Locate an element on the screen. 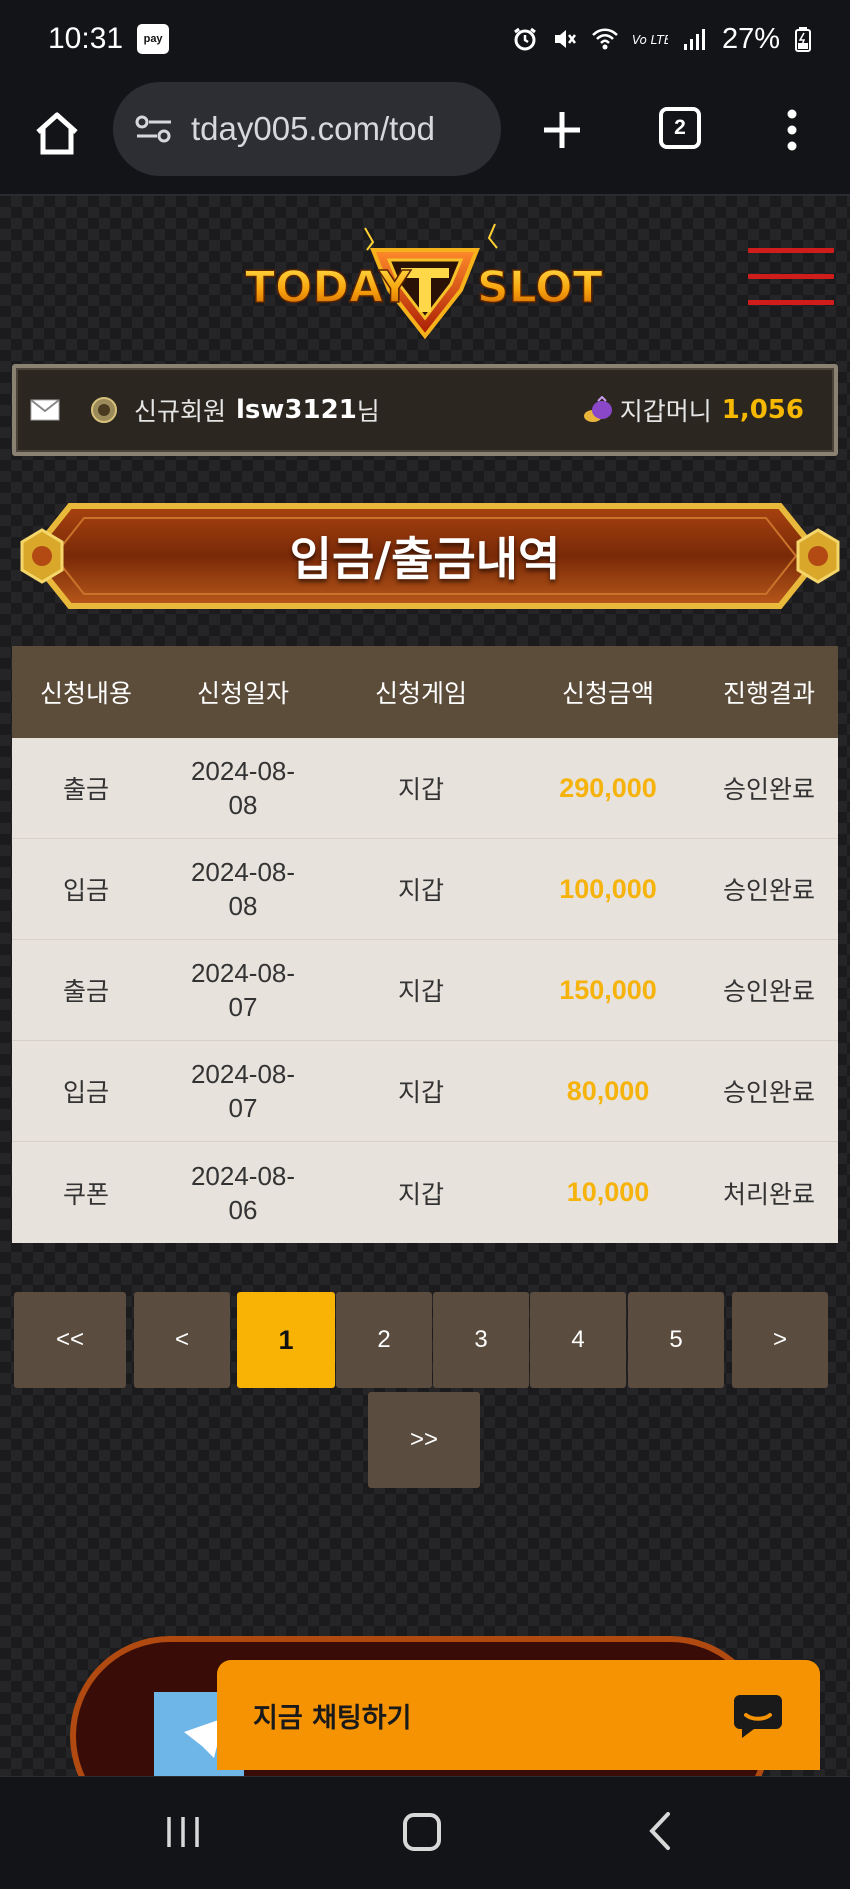  battery-icon is located at coordinates (803, 39).